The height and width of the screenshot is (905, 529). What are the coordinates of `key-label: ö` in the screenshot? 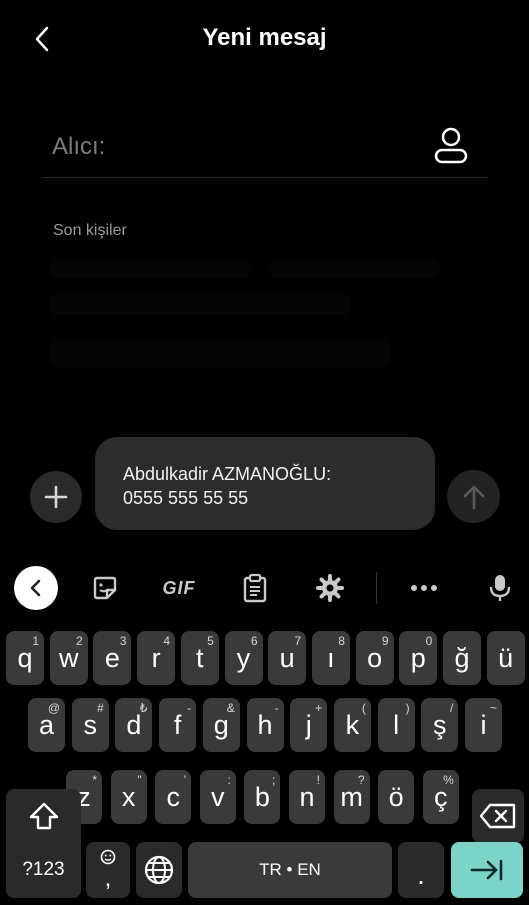 It's located at (396, 797).